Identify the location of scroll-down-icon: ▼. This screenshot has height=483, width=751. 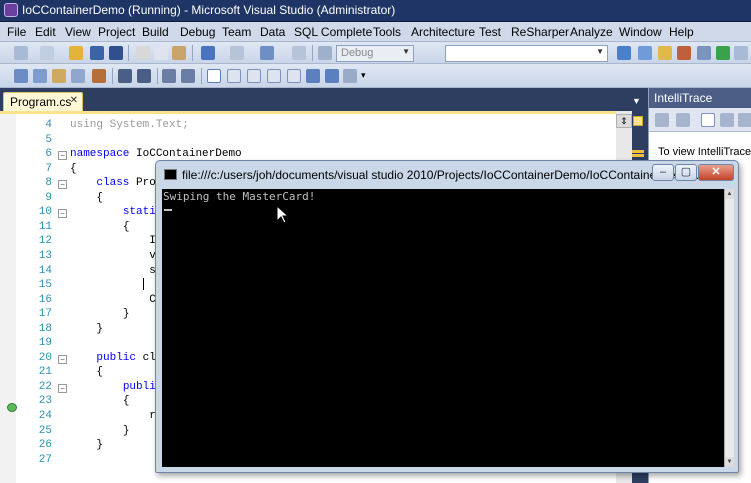
(729, 462).